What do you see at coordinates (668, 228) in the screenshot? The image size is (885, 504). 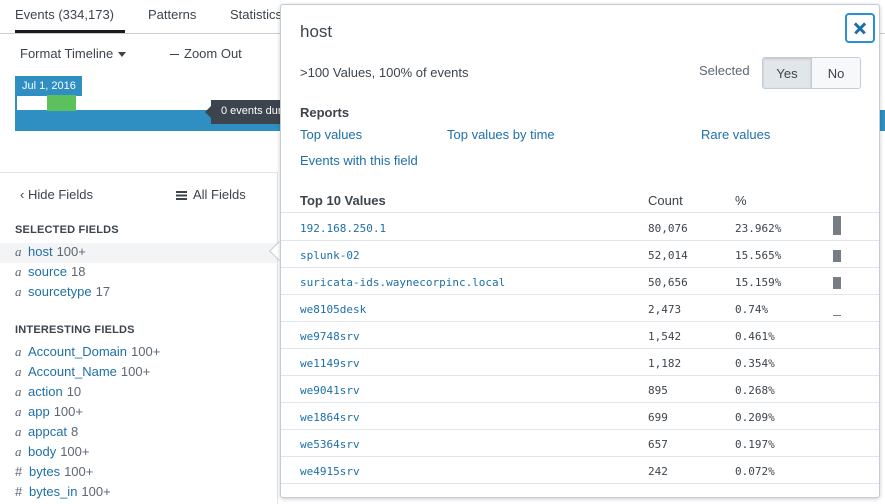 I see `top-value-count: 80,076` at bounding box center [668, 228].